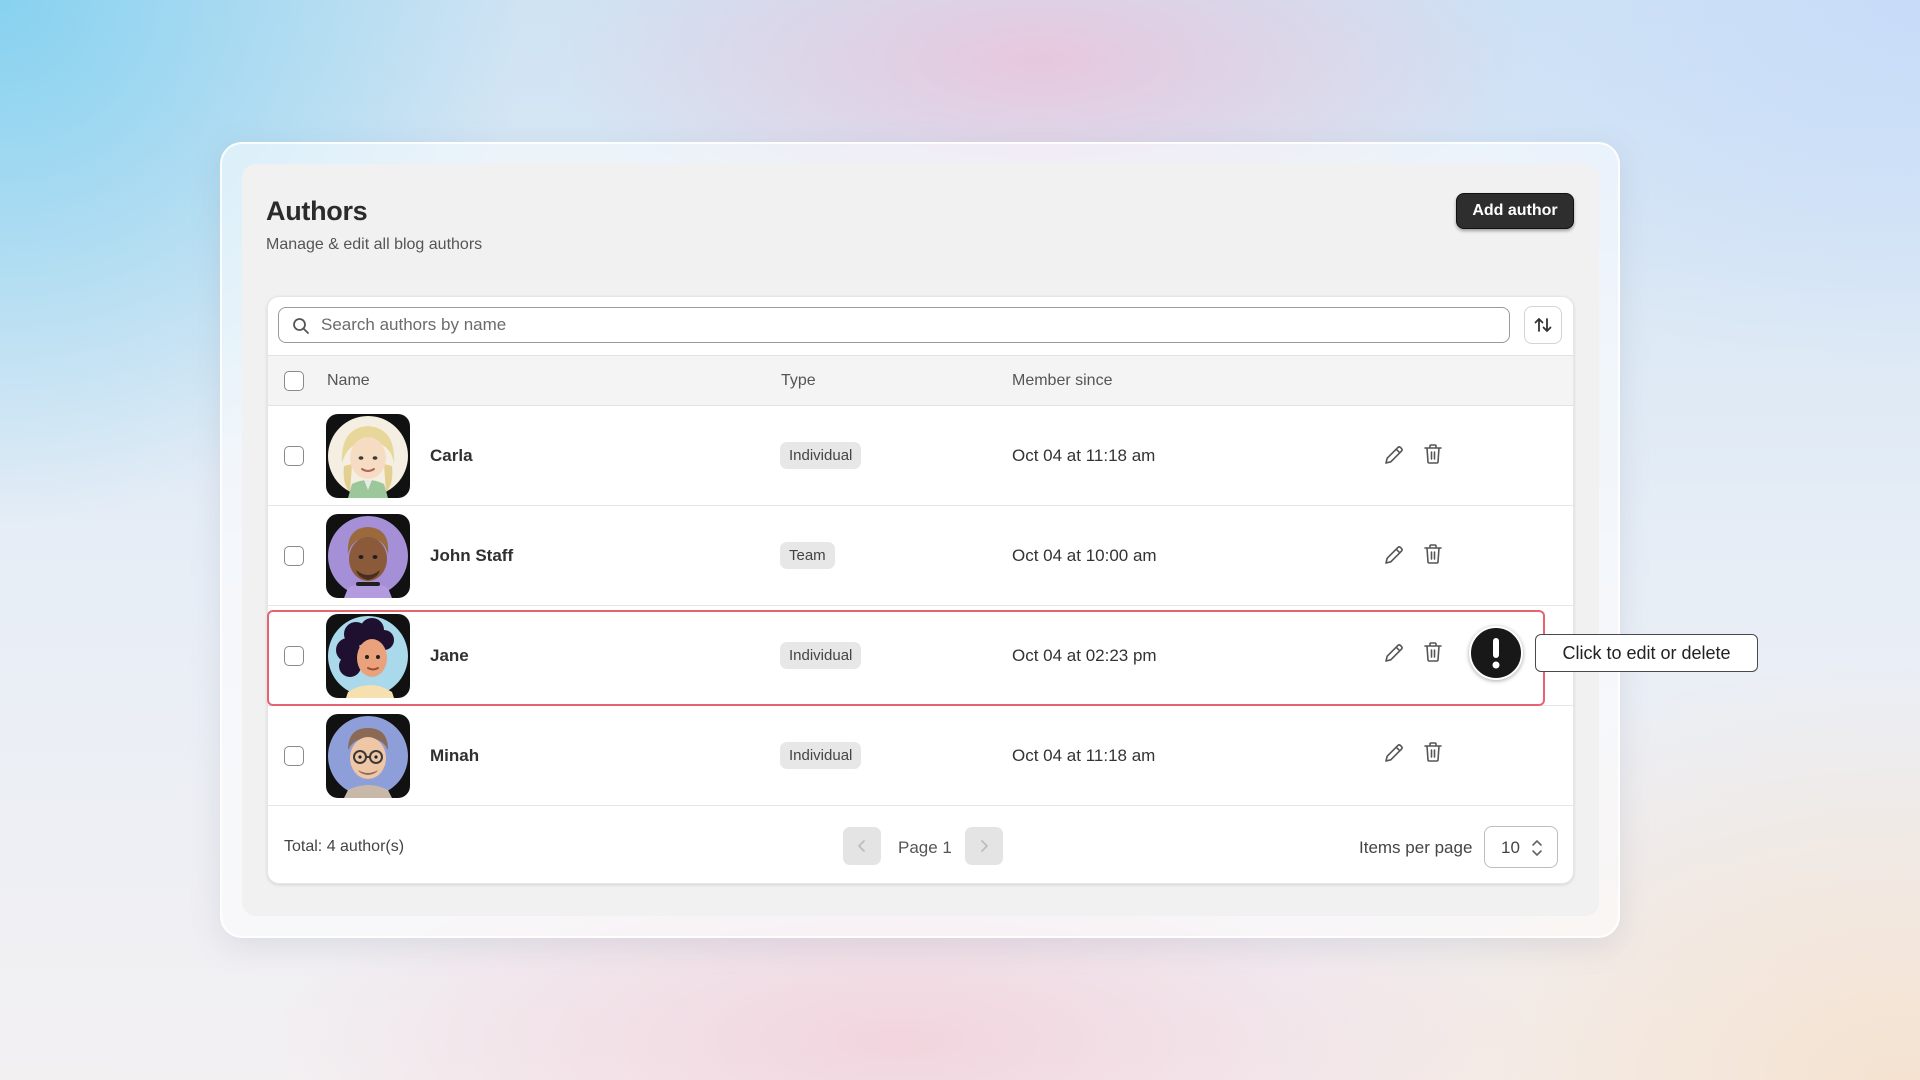  Describe the element at coordinates (348, 380) in the screenshot. I see `column-header-name: Name` at that location.